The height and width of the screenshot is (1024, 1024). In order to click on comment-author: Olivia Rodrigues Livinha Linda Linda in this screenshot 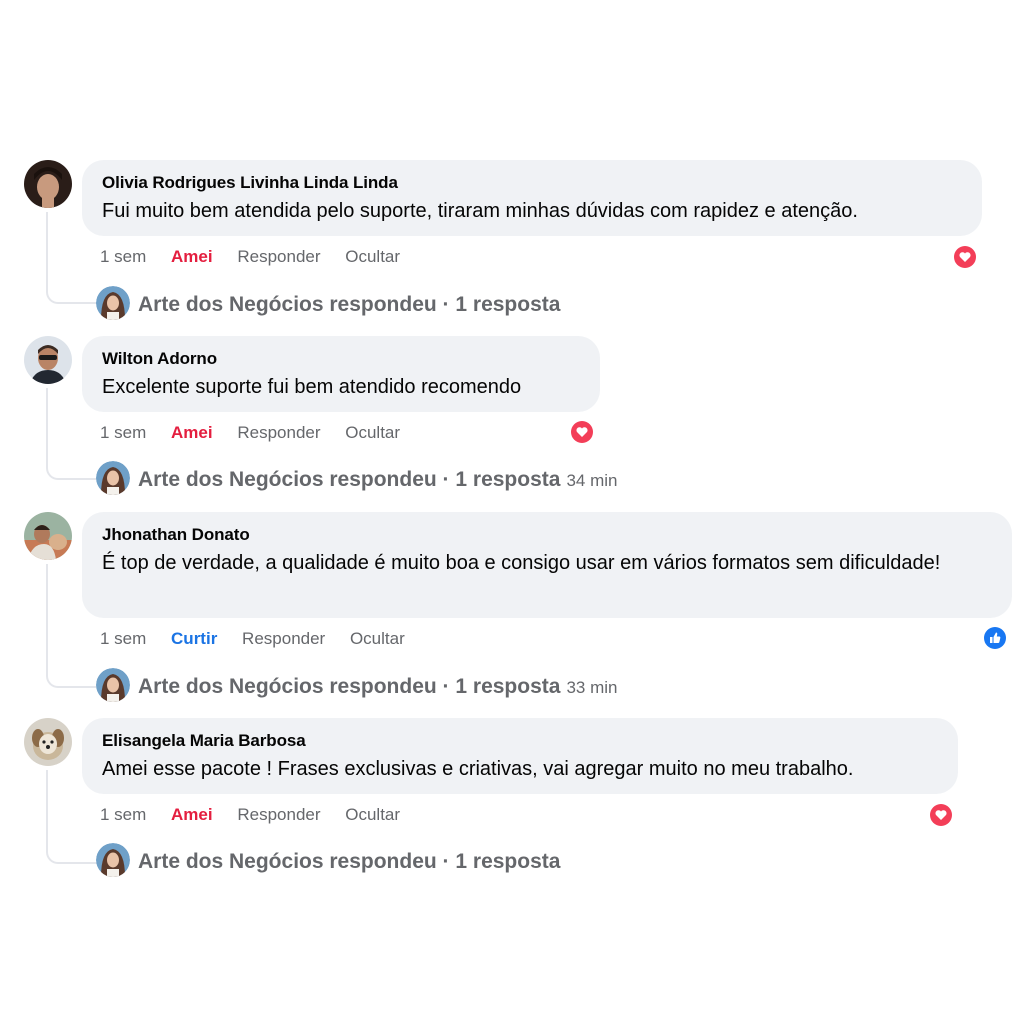, I will do `click(532, 183)`.